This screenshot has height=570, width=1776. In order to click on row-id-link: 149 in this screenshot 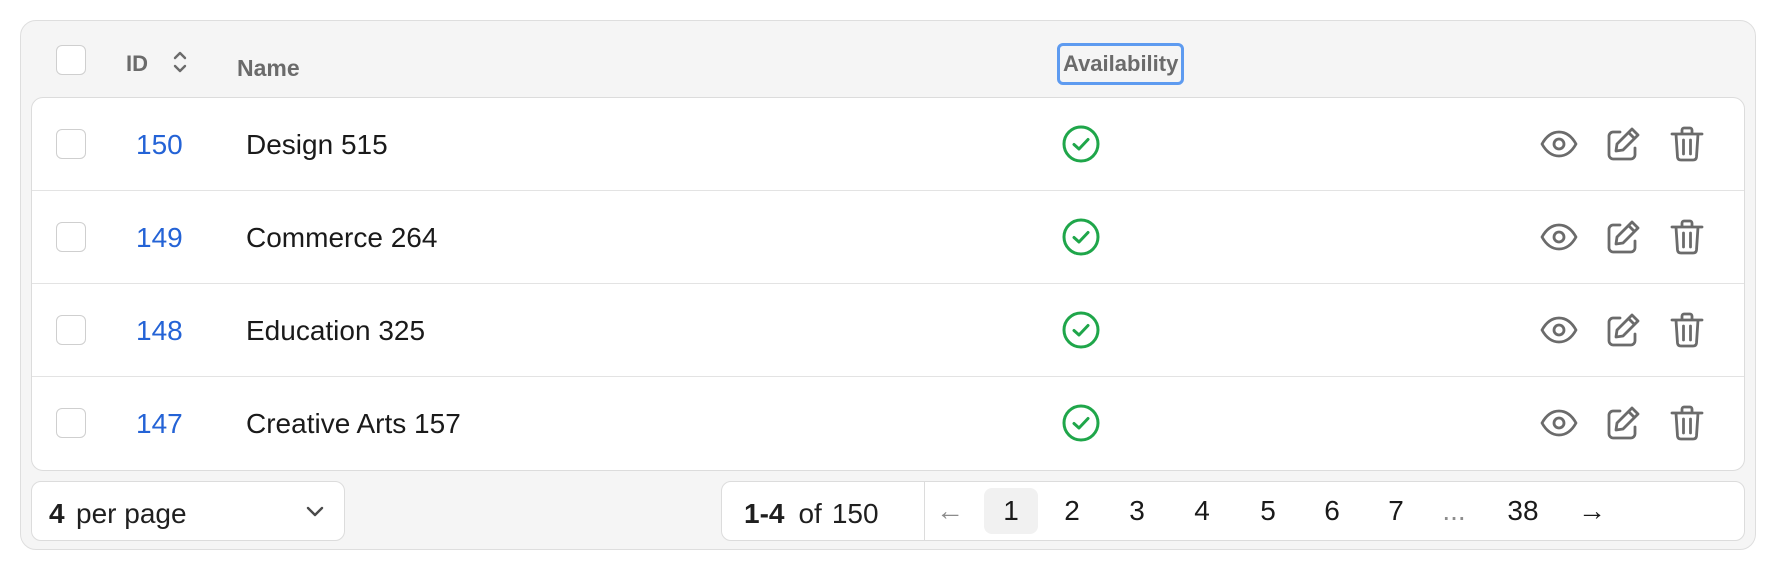, I will do `click(159, 238)`.